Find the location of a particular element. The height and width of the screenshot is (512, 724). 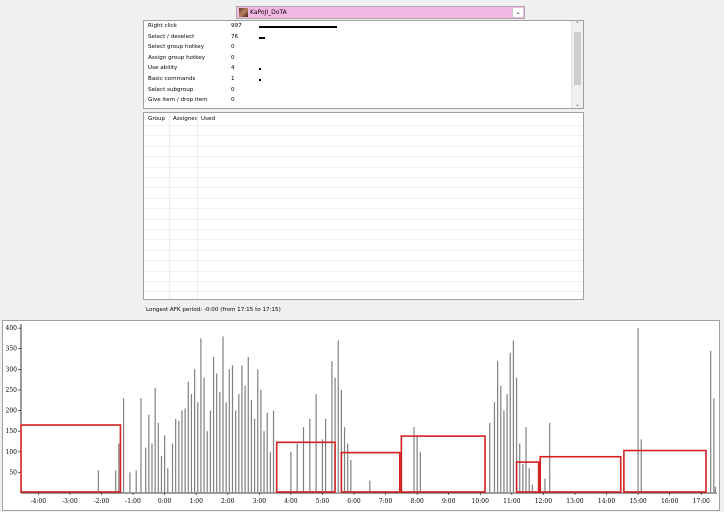

column-header-used: Used is located at coordinates (208, 119).